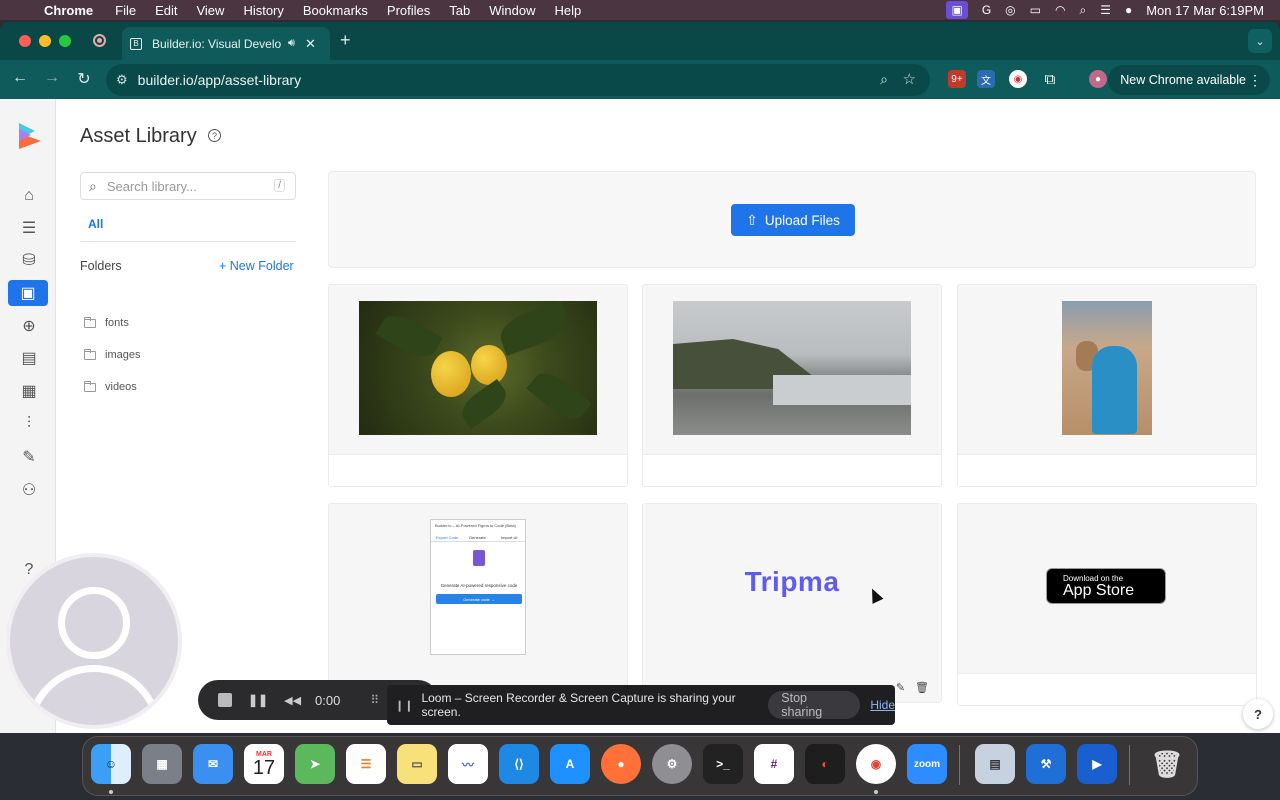 This screenshot has width=1280, height=800. What do you see at coordinates (52, 78) in the screenshot?
I see `forward-arrow-icon: →` at bounding box center [52, 78].